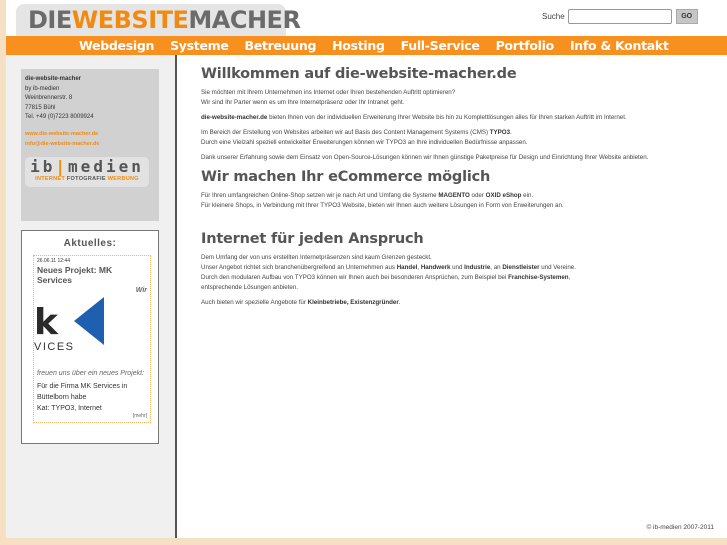  I want to click on nav-item-info-kontakt: Info & Kontakt, so click(619, 45).